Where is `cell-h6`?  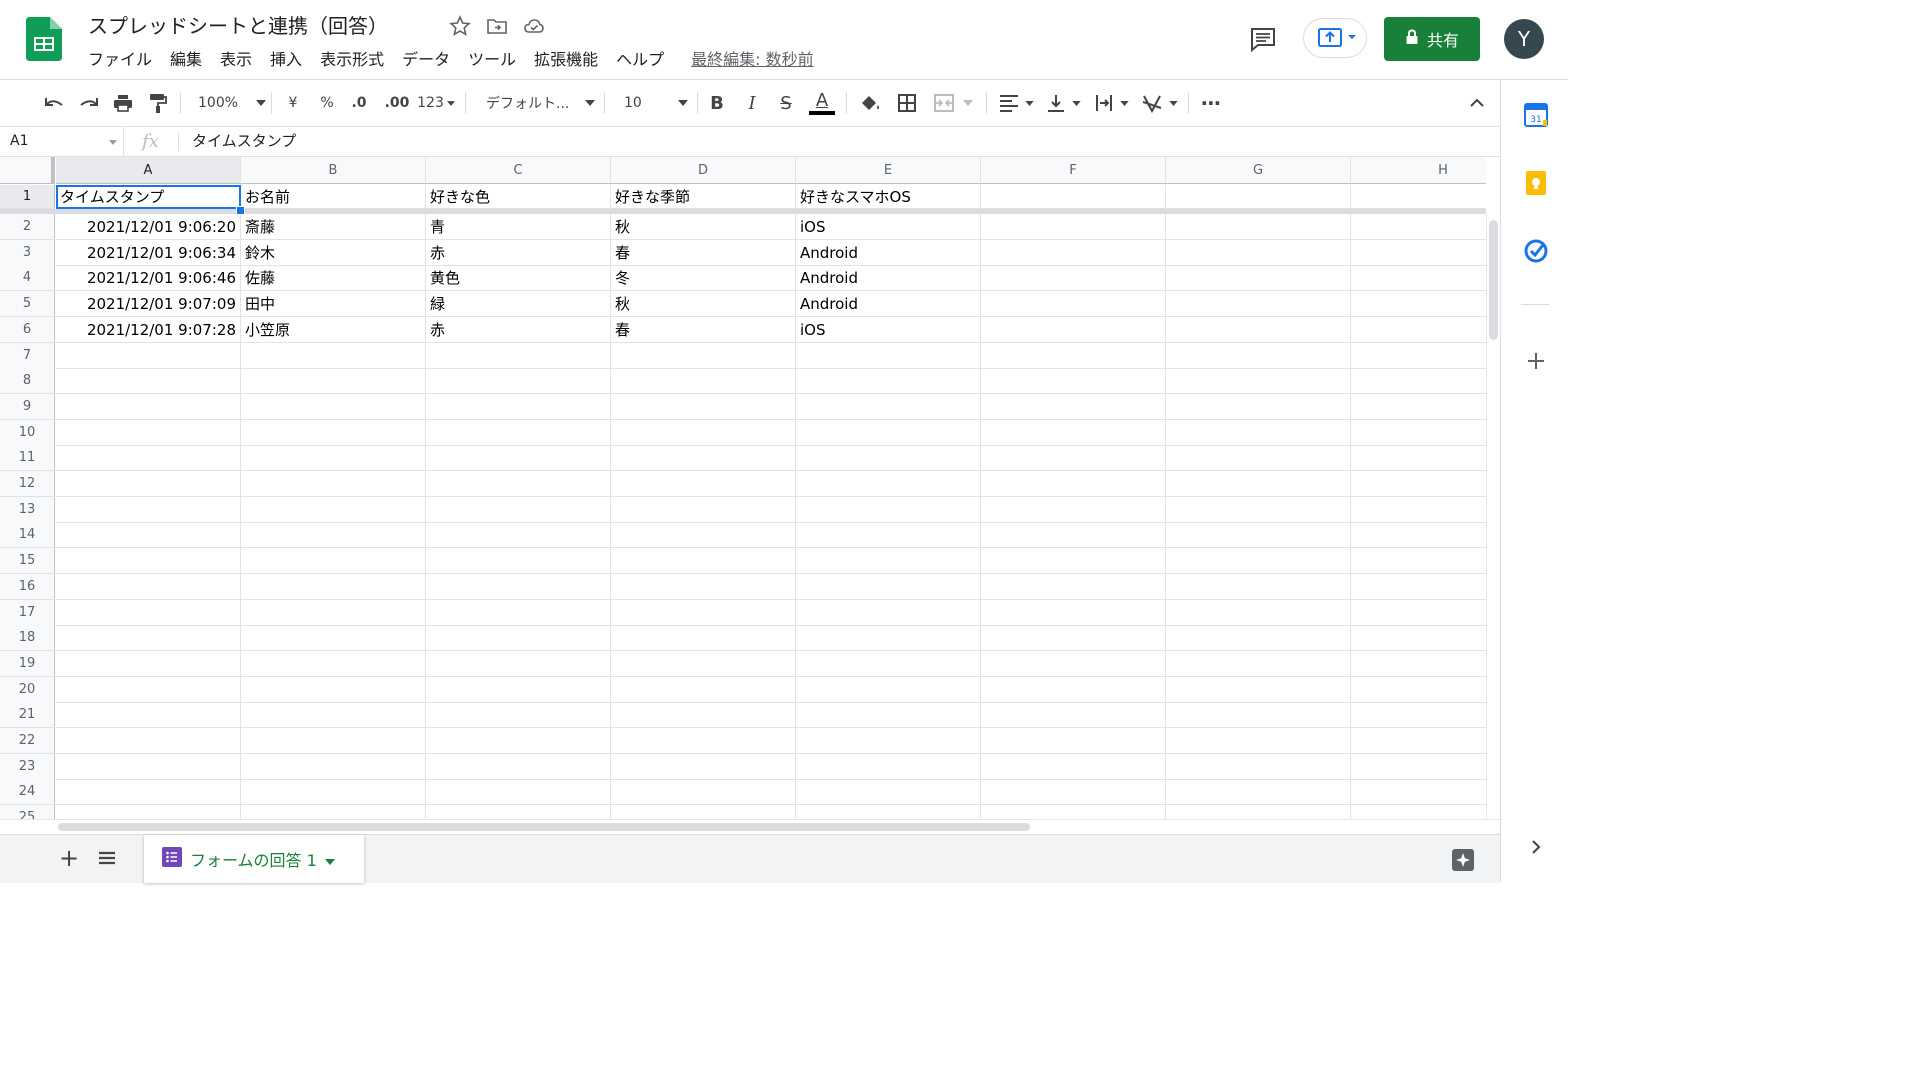 cell-h6 is located at coordinates (1418, 330).